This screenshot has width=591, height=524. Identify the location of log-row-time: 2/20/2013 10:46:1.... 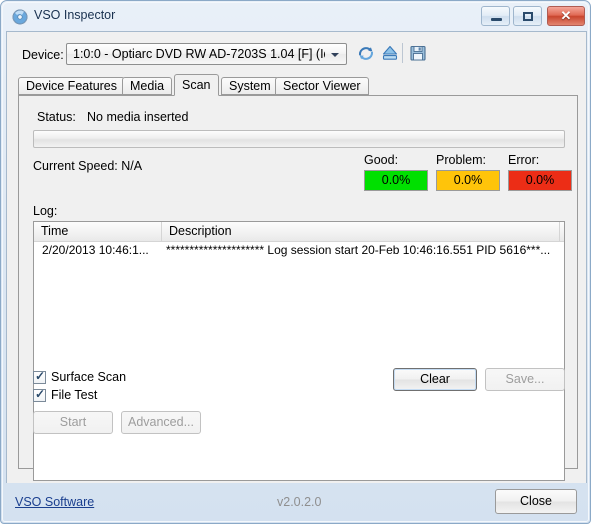
(95, 250).